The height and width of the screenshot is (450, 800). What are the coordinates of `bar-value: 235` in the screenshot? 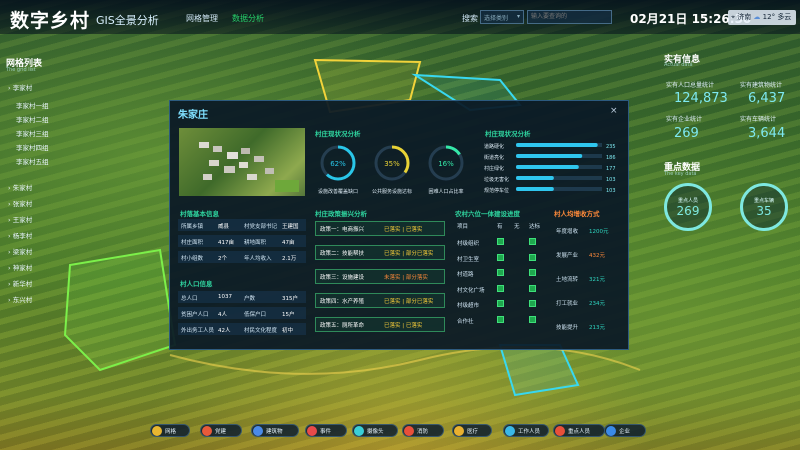 It's located at (611, 147).